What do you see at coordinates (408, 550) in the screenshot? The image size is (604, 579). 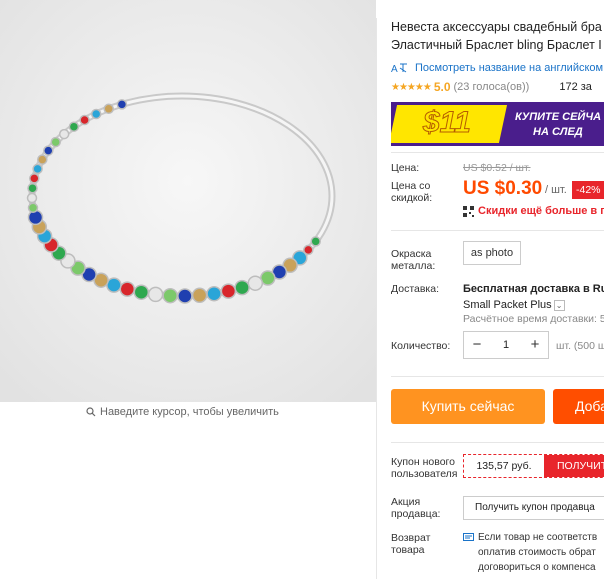 I see `label-line: товара` at bounding box center [408, 550].